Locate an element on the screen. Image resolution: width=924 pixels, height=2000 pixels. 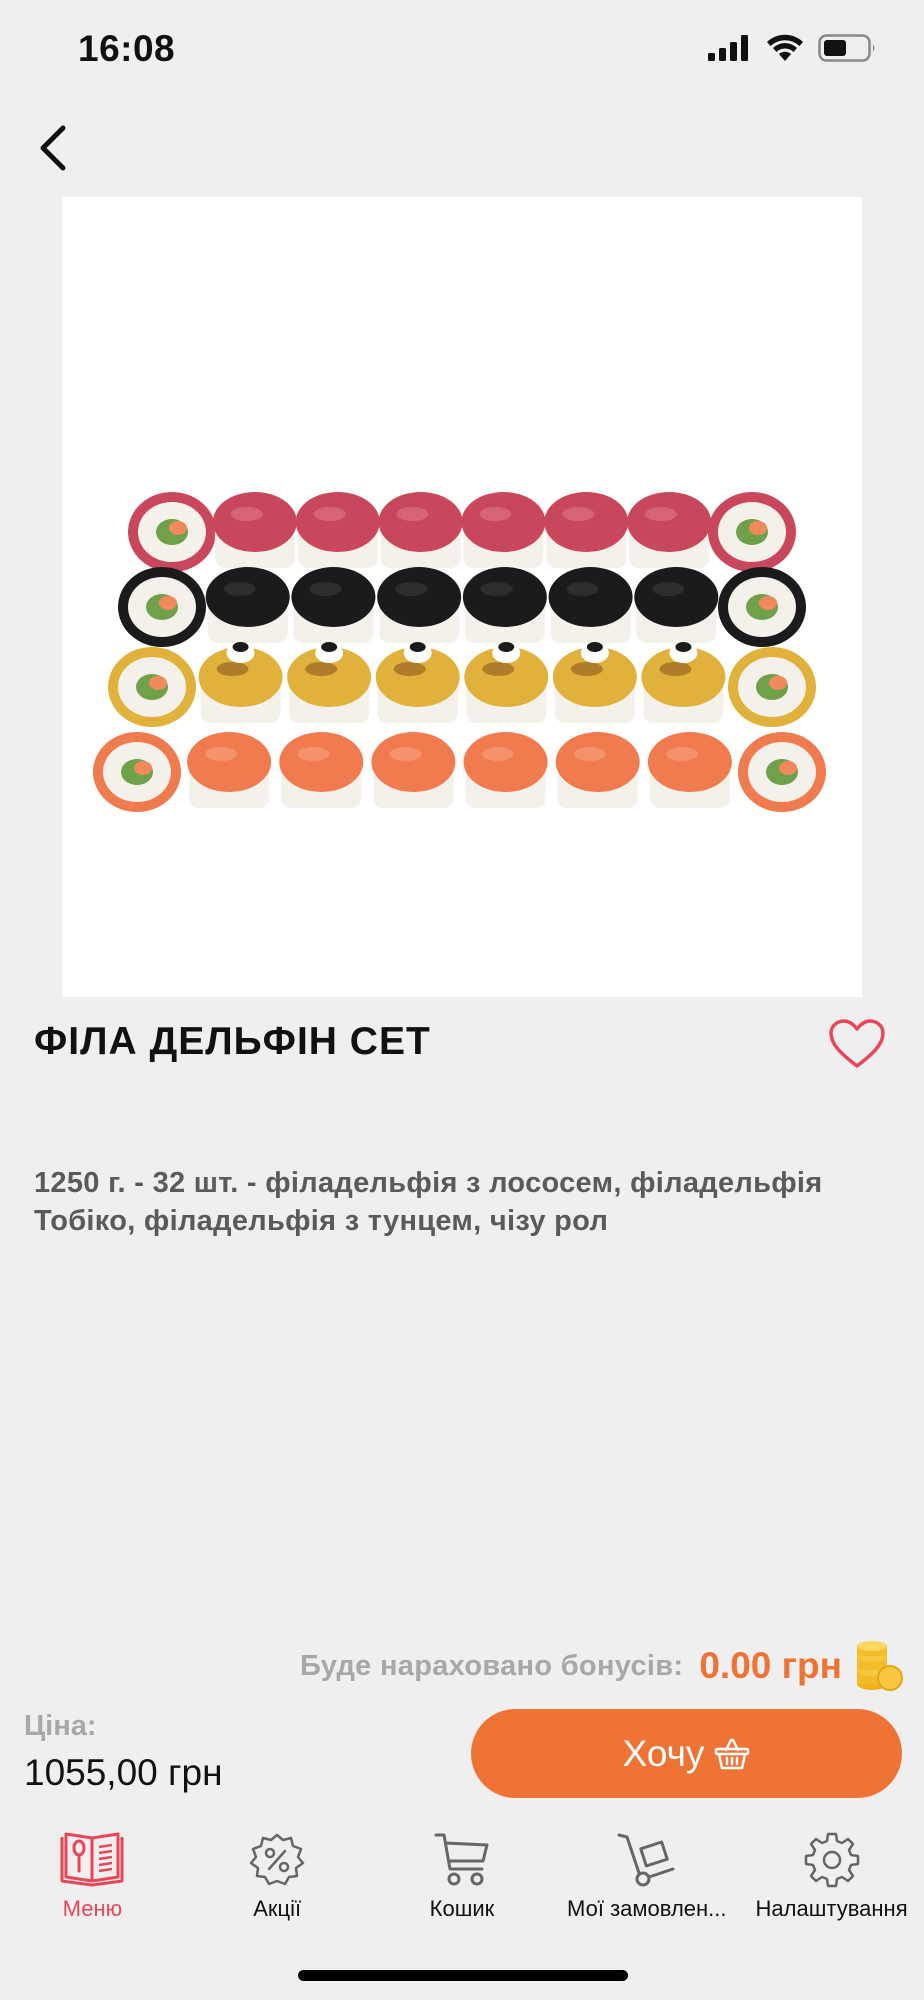
status-icons is located at coordinates (793, 48).